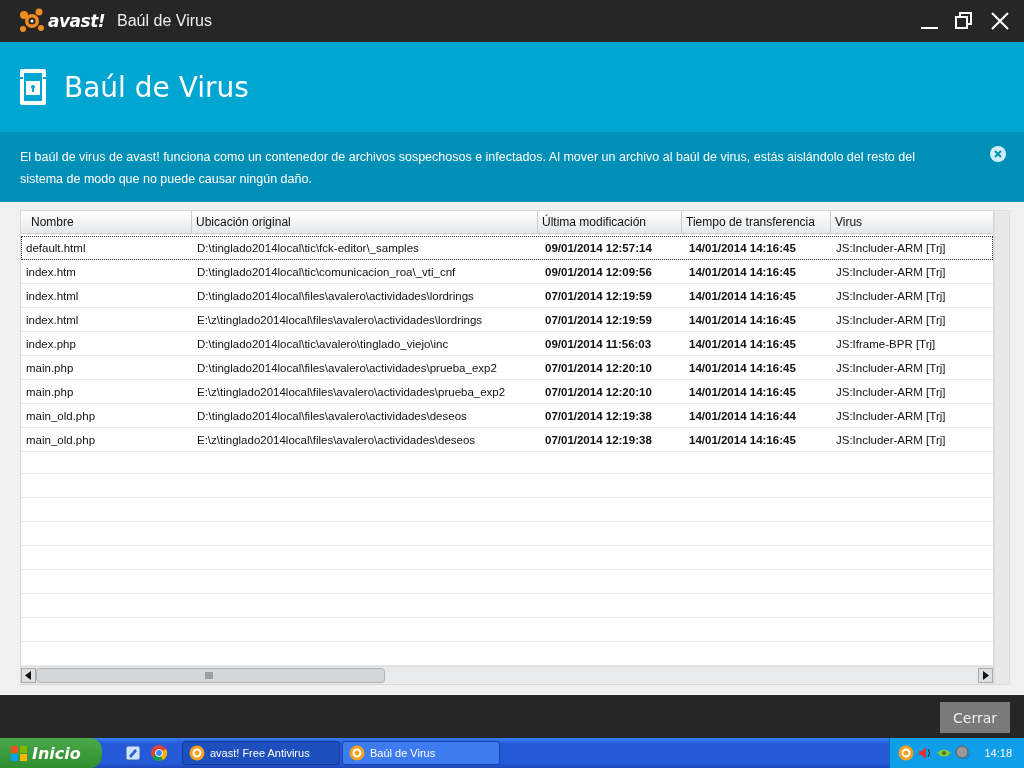  What do you see at coordinates (998, 753) in the screenshot?
I see `clock: 14:18` at bounding box center [998, 753].